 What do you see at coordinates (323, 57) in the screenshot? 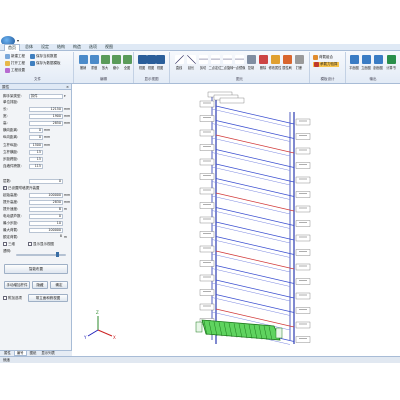
I see `load-combination-button: 荷载组合` at bounding box center [323, 57].